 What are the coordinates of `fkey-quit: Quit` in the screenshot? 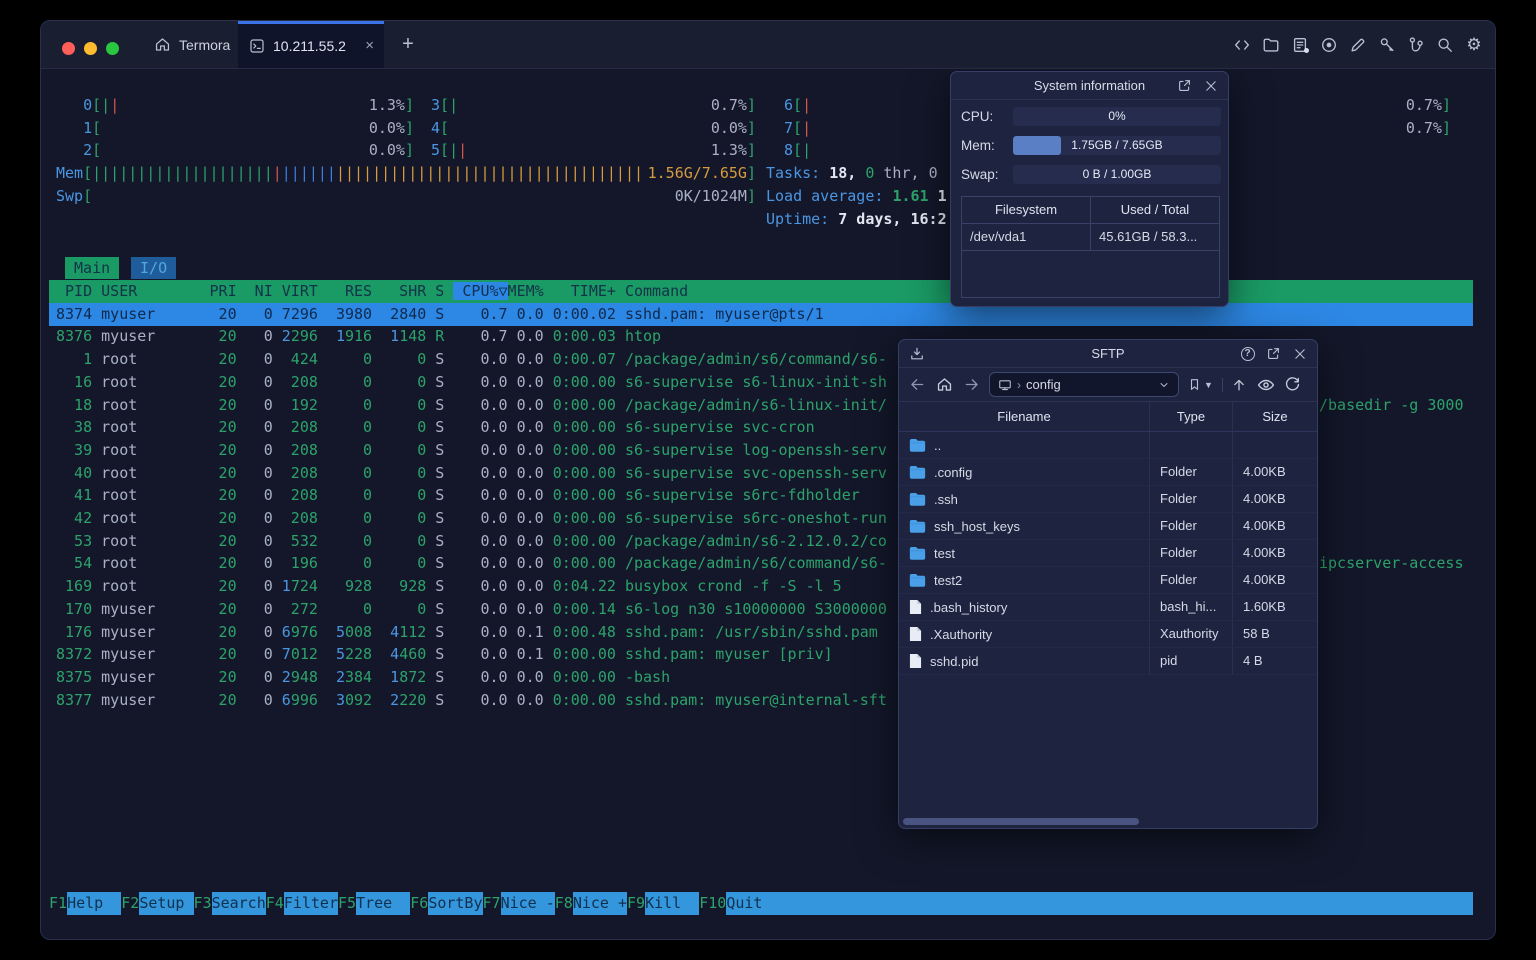 It's located at (753, 903).